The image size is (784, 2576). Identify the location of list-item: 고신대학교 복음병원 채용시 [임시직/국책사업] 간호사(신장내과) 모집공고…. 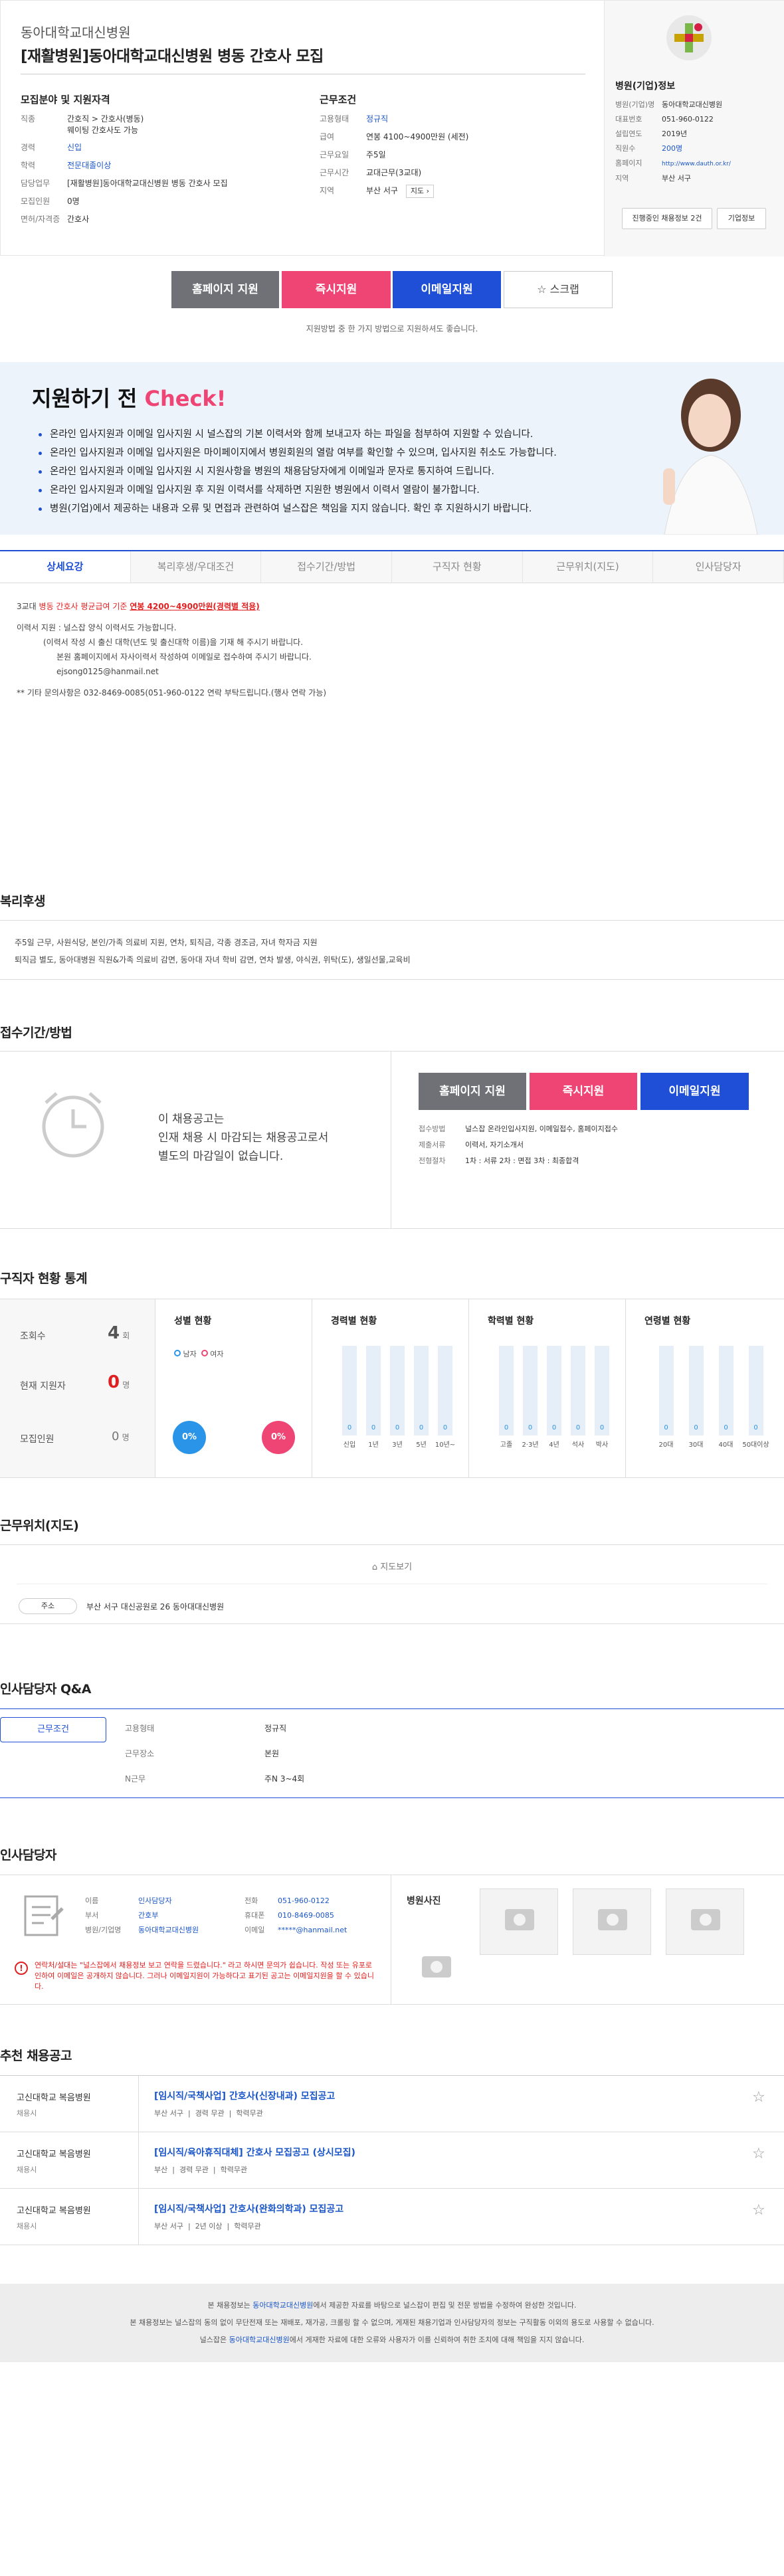
(392, 2104).